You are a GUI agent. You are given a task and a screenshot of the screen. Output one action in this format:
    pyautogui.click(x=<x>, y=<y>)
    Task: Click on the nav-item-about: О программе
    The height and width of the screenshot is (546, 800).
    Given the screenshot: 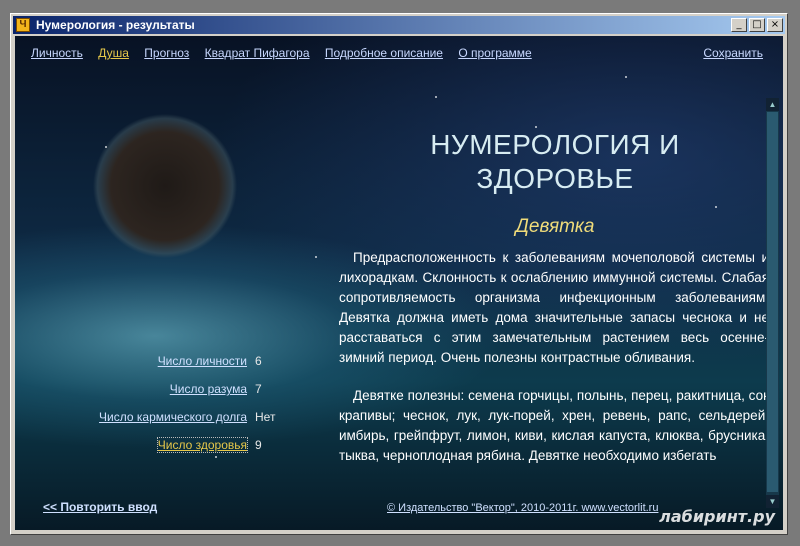 What is the action you would take?
    pyautogui.click(x=494, y=53)
    